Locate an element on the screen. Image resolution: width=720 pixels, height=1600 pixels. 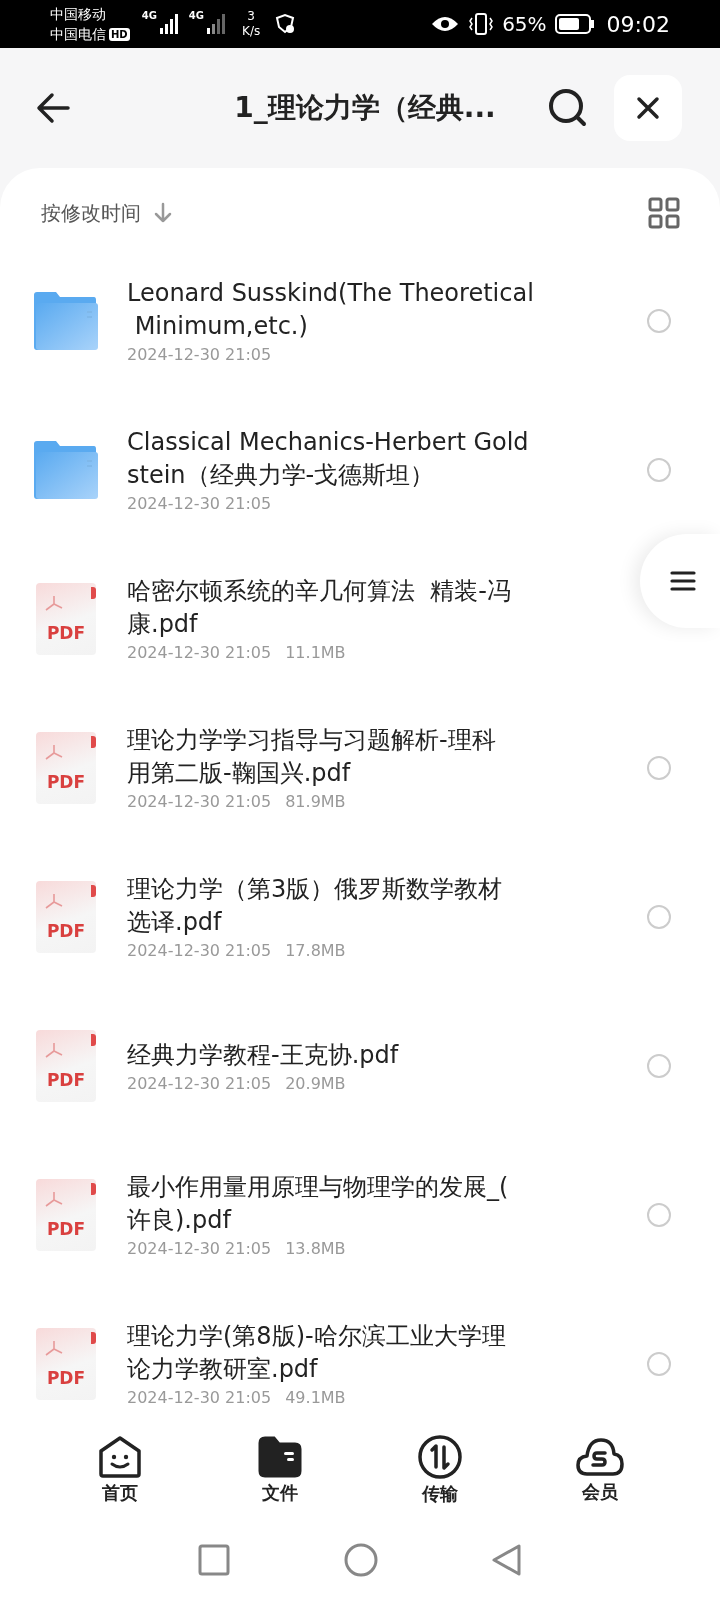
file-name: 哈密尔顿系统的辛几何算法 精装-冯 康.pdf is located at coordinates (319, 608).